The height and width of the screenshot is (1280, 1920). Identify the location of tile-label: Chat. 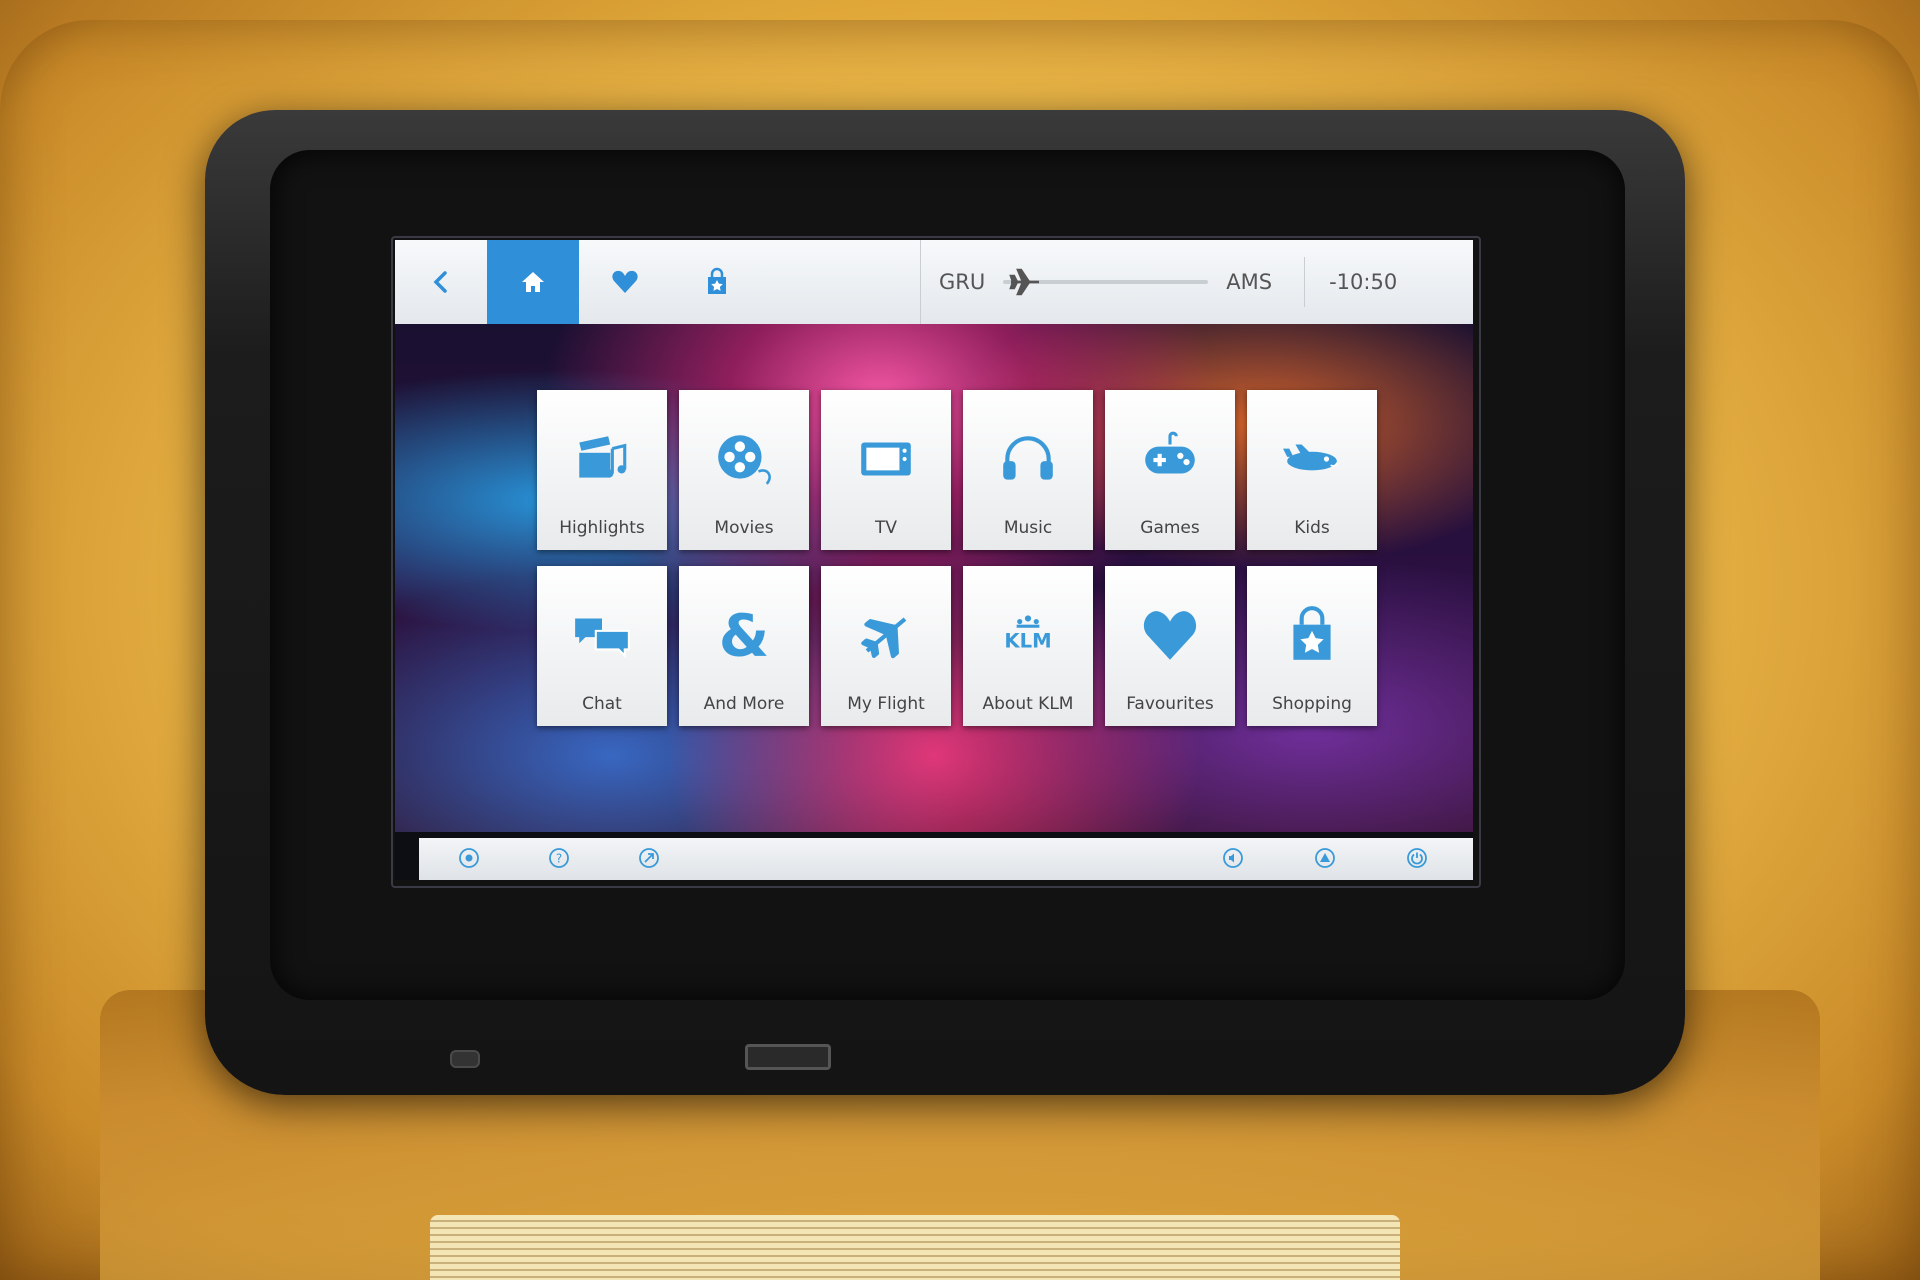
(602, 704).